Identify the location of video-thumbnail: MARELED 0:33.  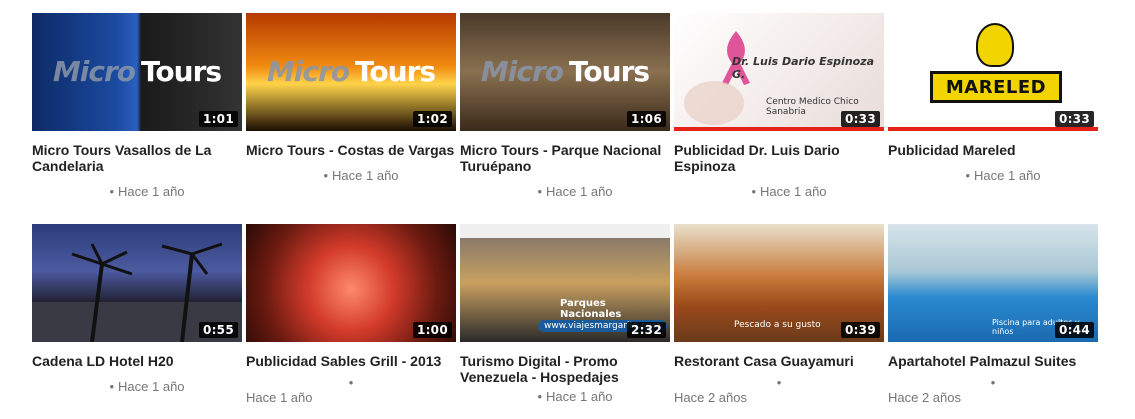
(993, 72).